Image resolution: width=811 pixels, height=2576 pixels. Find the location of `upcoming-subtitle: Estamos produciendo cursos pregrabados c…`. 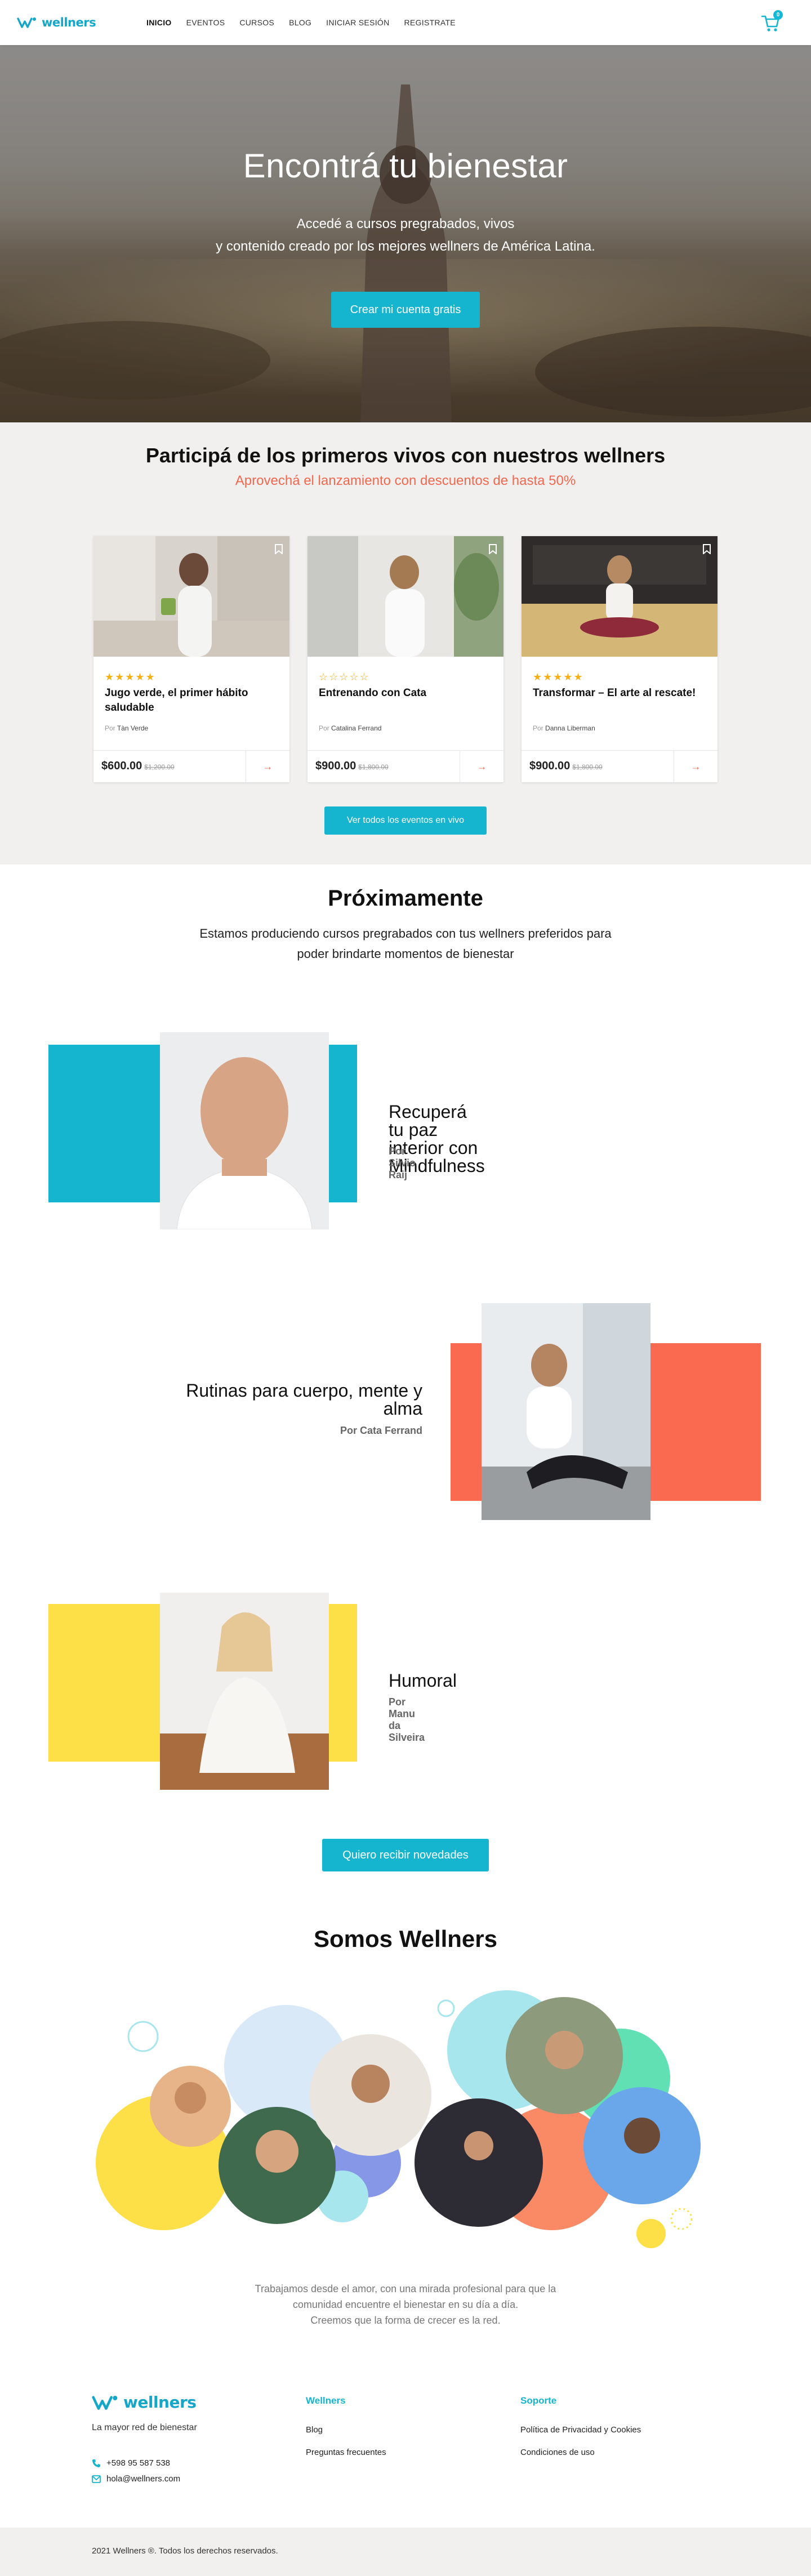

upcoming-subtitle: Estamos produciendo cursos pregrabados c… is located at coordinates (405, 944).